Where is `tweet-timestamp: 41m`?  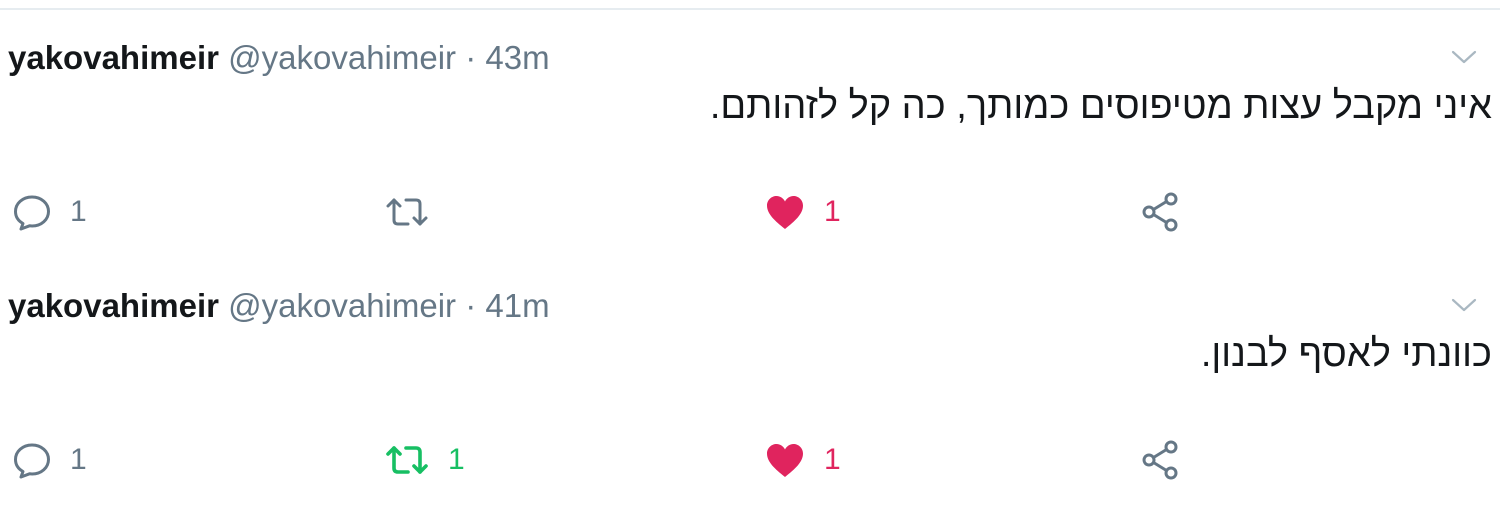
tweet-timestamp: 41m is located at coordinates (517, 305).